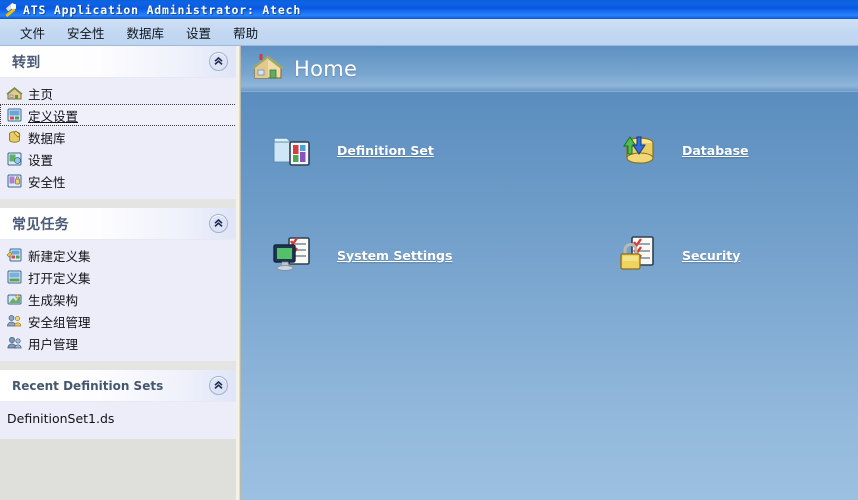 This screenshot has height=500, width=858. What do you see at coordinates (14, 181) in the screenshot?
I see `security-icon` at bounding box center [14, 181].